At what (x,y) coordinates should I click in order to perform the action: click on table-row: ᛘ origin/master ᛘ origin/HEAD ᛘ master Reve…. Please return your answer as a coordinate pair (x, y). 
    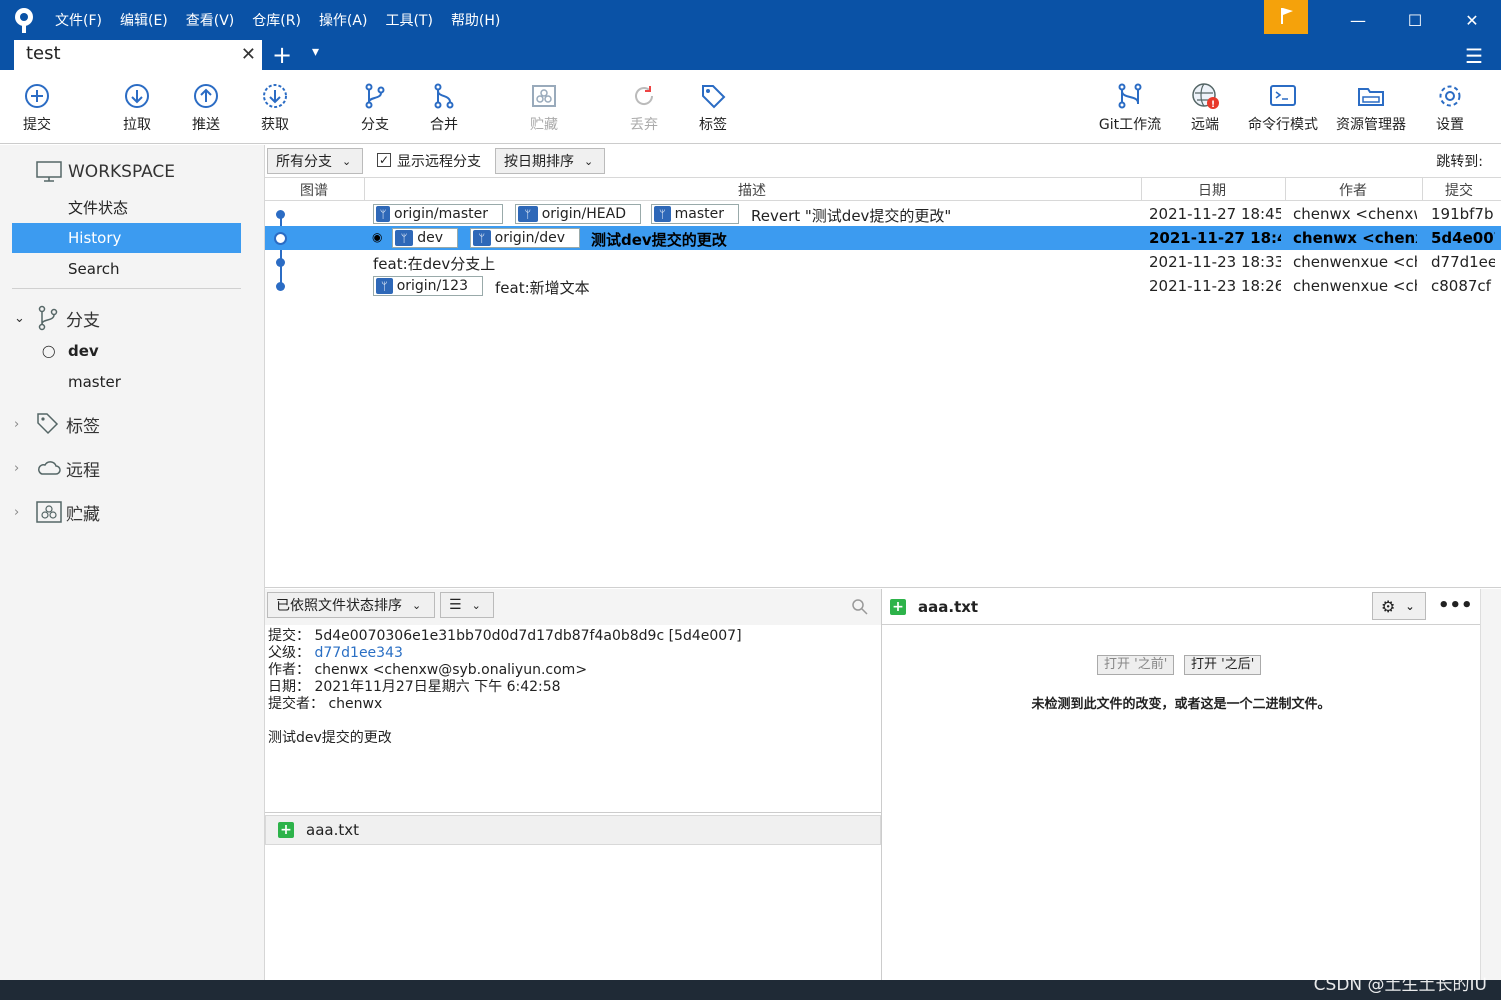
    Looking at the image, I should click on (883, 214).